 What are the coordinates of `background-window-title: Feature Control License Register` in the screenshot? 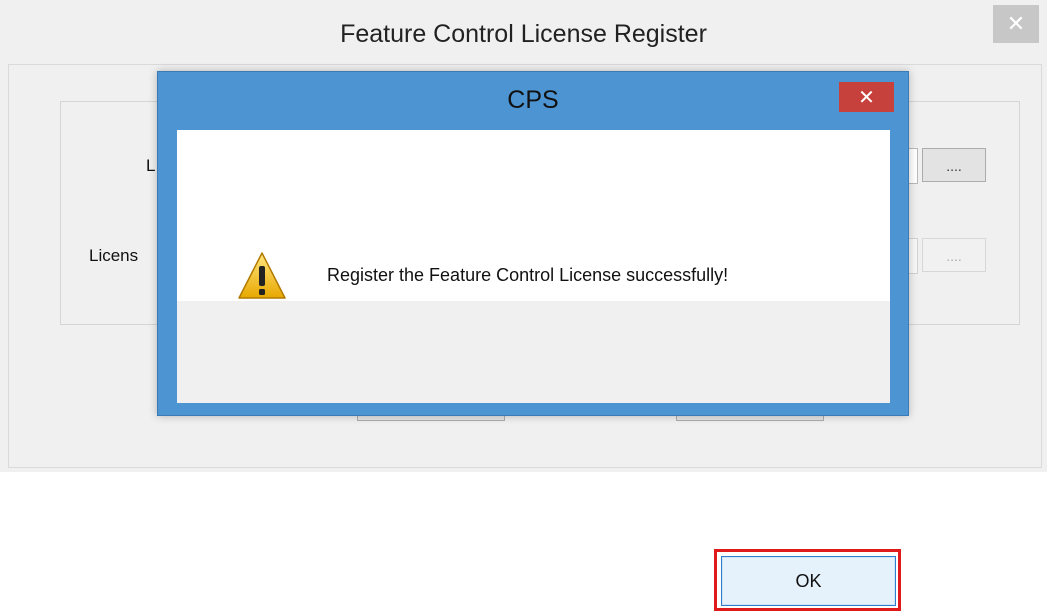 It's located at (523, 34).